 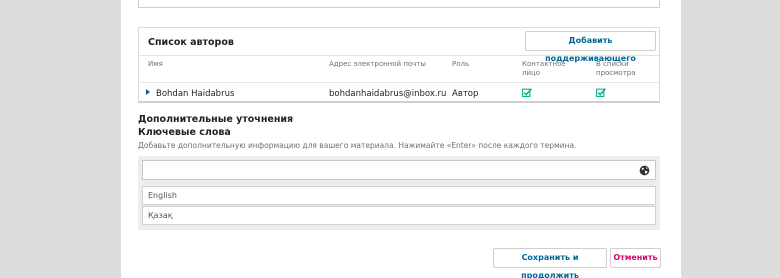 I want to click on column-header-email: Адрес электронной почты, so click(x=377, y=64).